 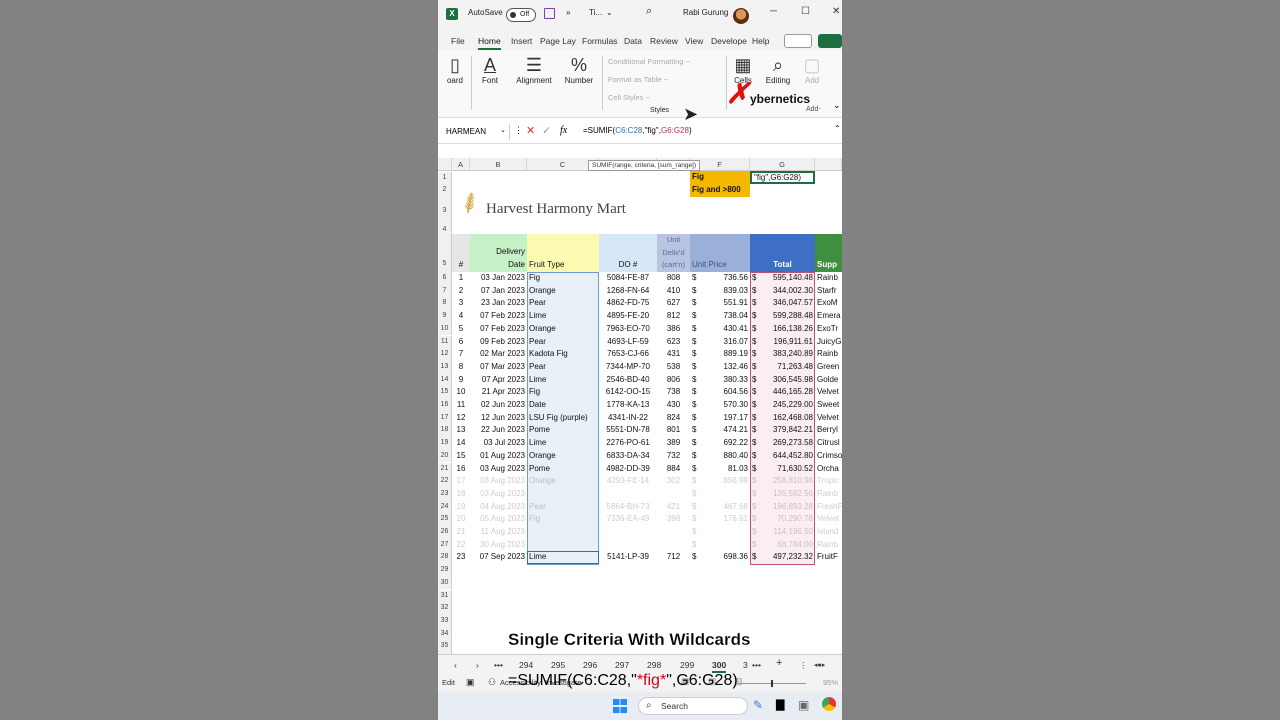 I want to click on macro-icon: ▣, so click(x=470, y=682).